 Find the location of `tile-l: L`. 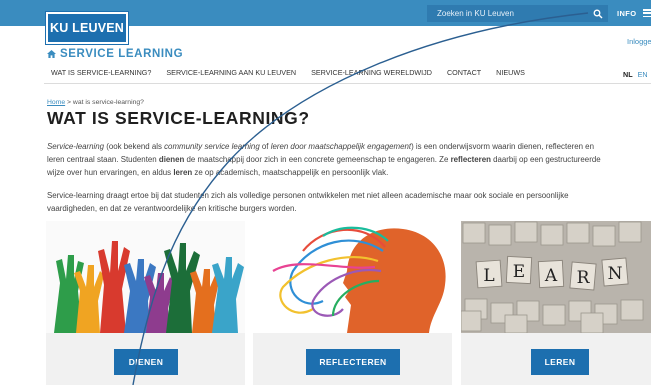

tile-l: L is located at coordinates (488, 276).